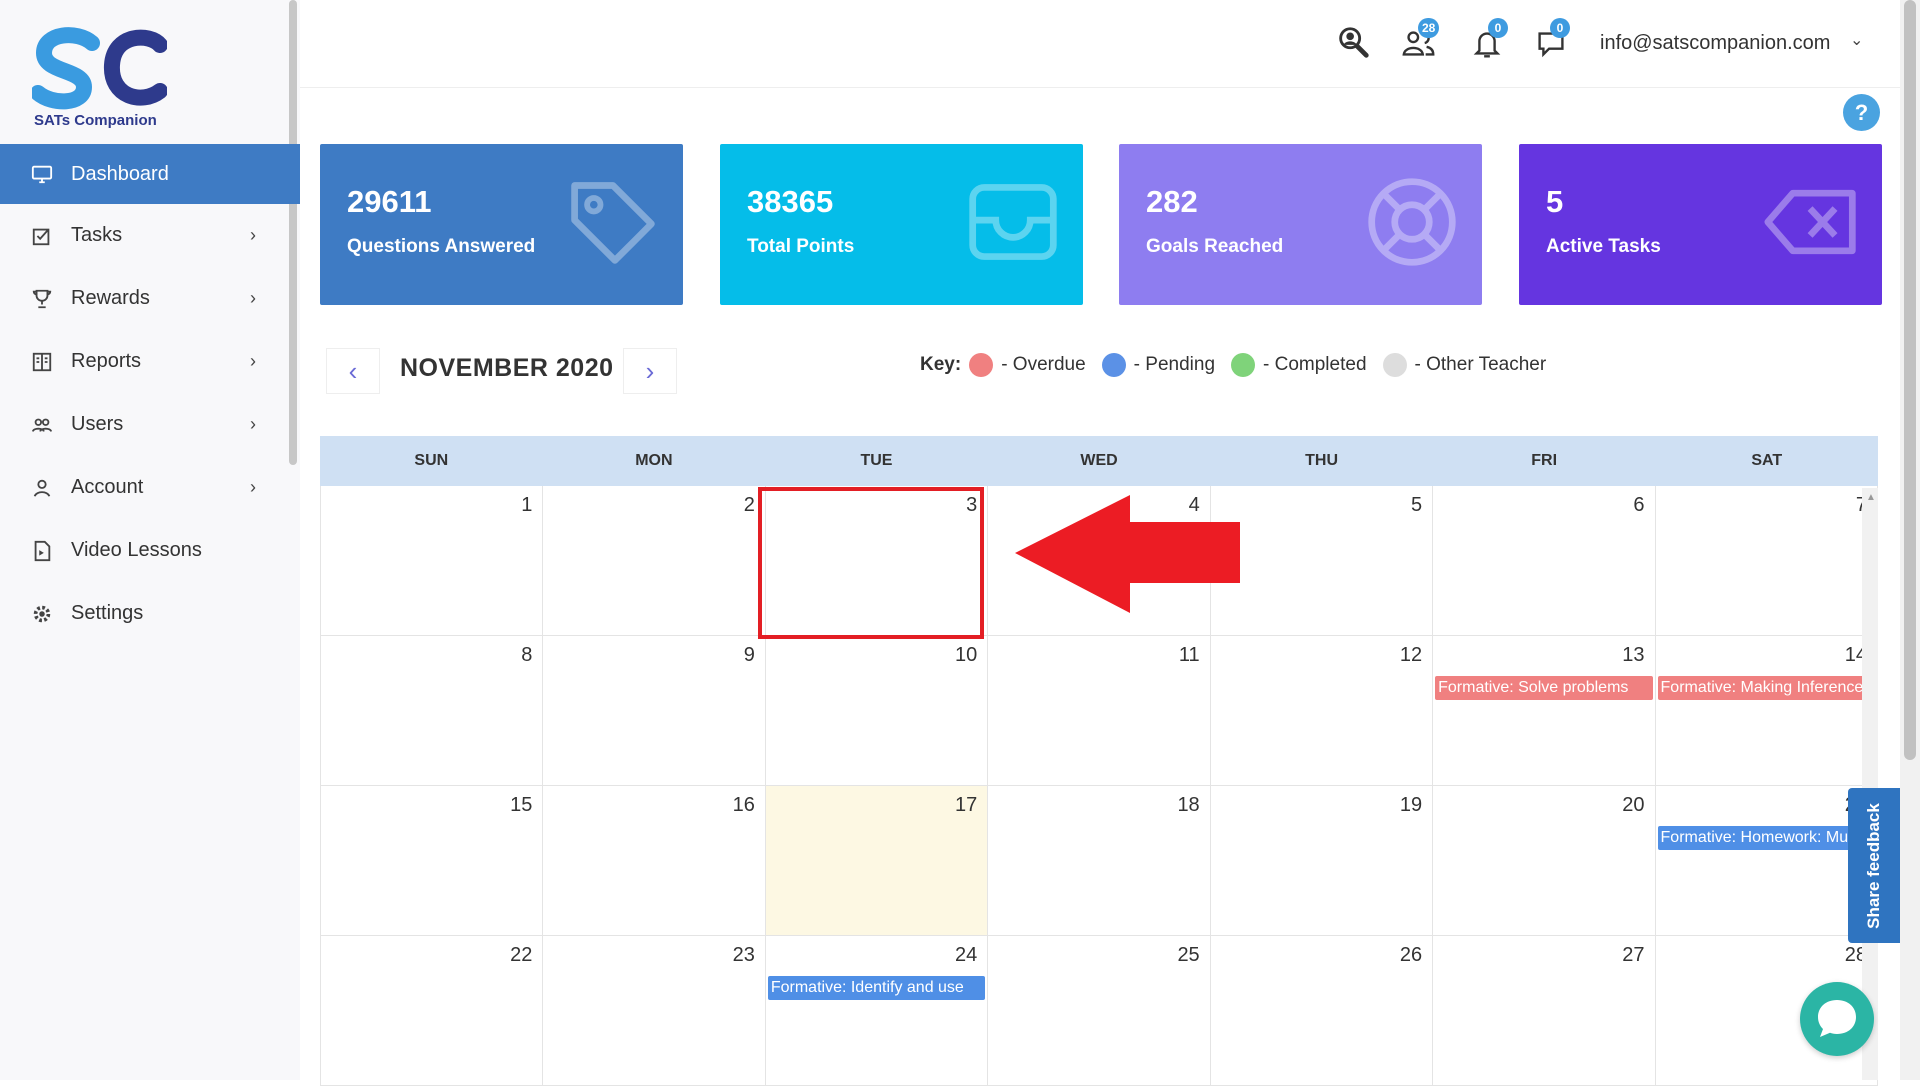  What do you see at coordinates (1543, 561) in the screenshot?
I see `calendar-day-cell: 6` at bounding box center [1543, 561].